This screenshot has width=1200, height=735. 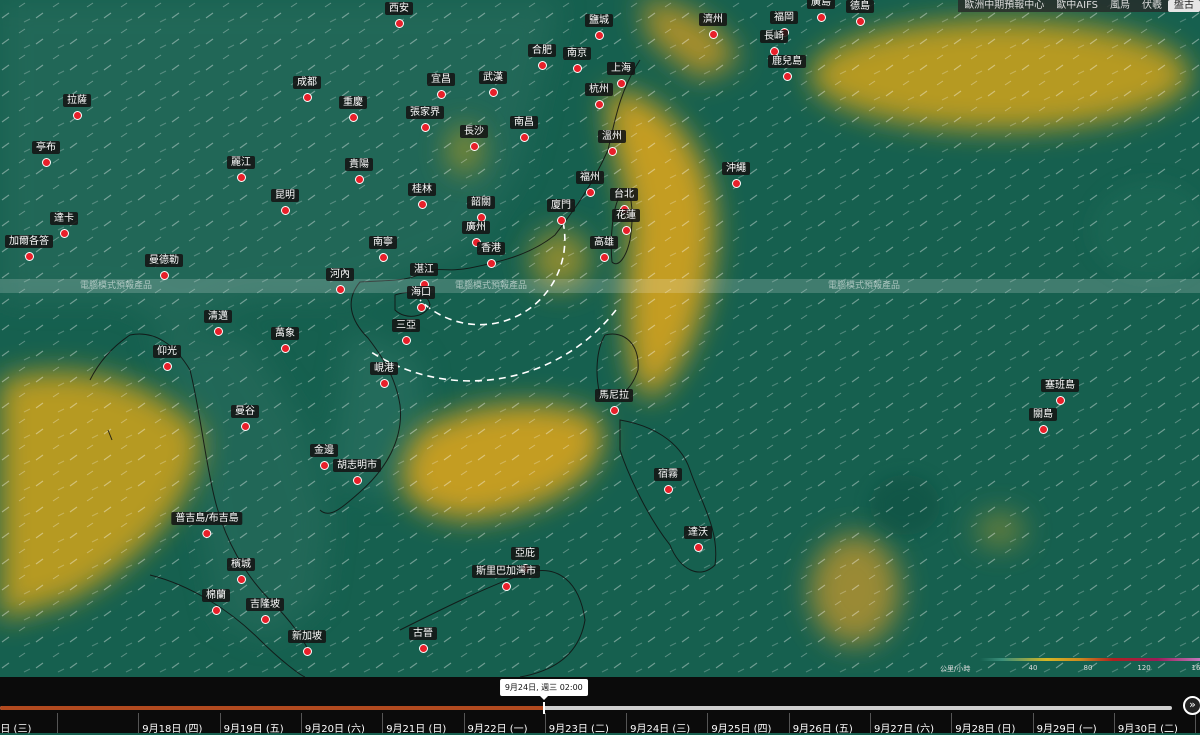 What do you see at coordinates (241, 571) in the screenshot?
I see `city-marker: 檳城` at bounding box center [241, 571].